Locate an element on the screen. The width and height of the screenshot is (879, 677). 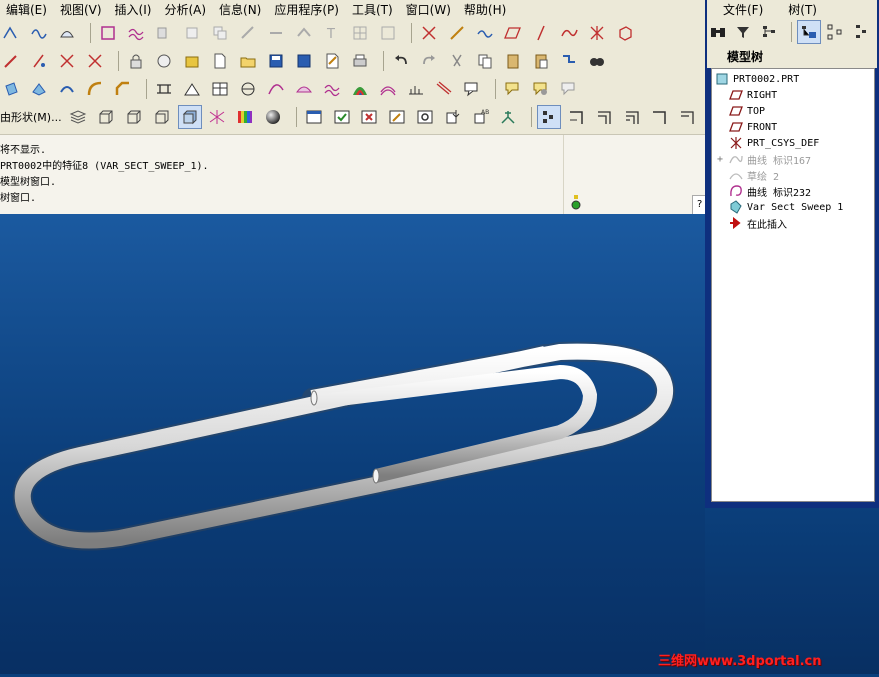
save-icon is located at coordinates (276, 61).